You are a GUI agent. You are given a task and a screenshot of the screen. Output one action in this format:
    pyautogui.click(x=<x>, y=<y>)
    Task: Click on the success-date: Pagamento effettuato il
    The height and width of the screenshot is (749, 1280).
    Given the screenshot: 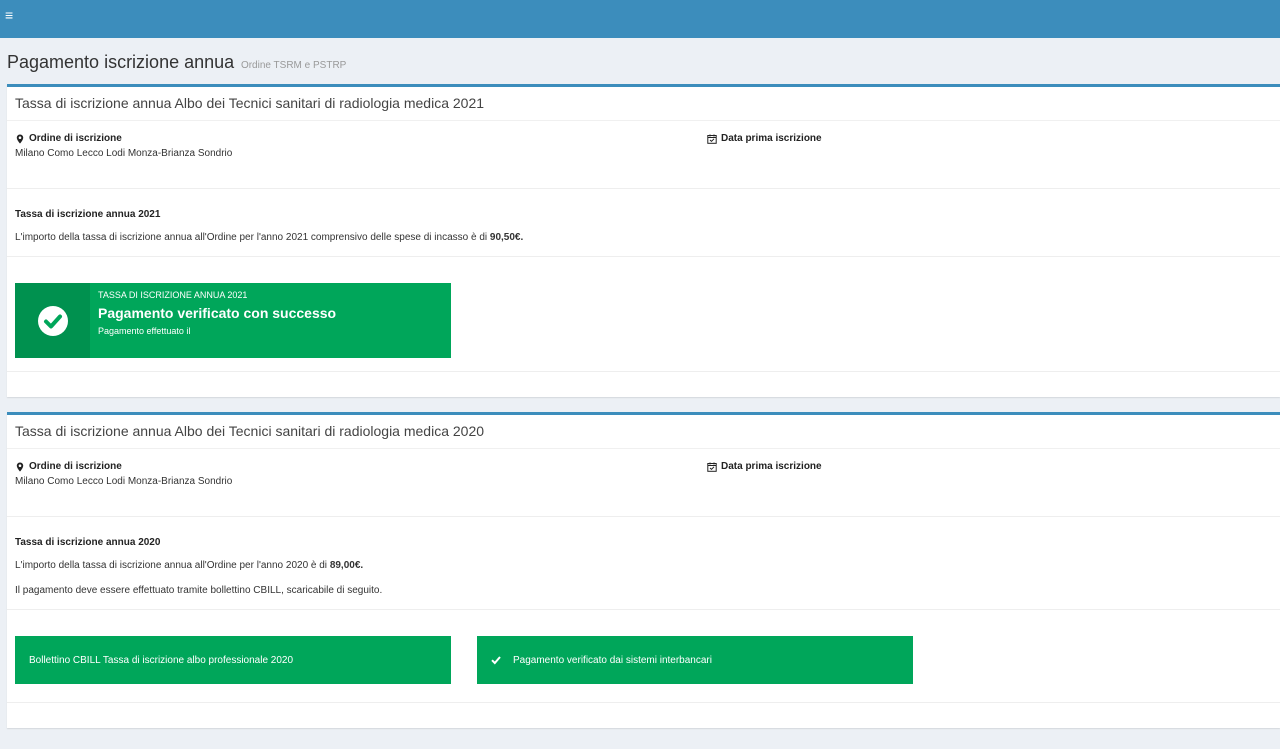 What is the action you would take?
    pyautogui.click(x=144, y=331)
    